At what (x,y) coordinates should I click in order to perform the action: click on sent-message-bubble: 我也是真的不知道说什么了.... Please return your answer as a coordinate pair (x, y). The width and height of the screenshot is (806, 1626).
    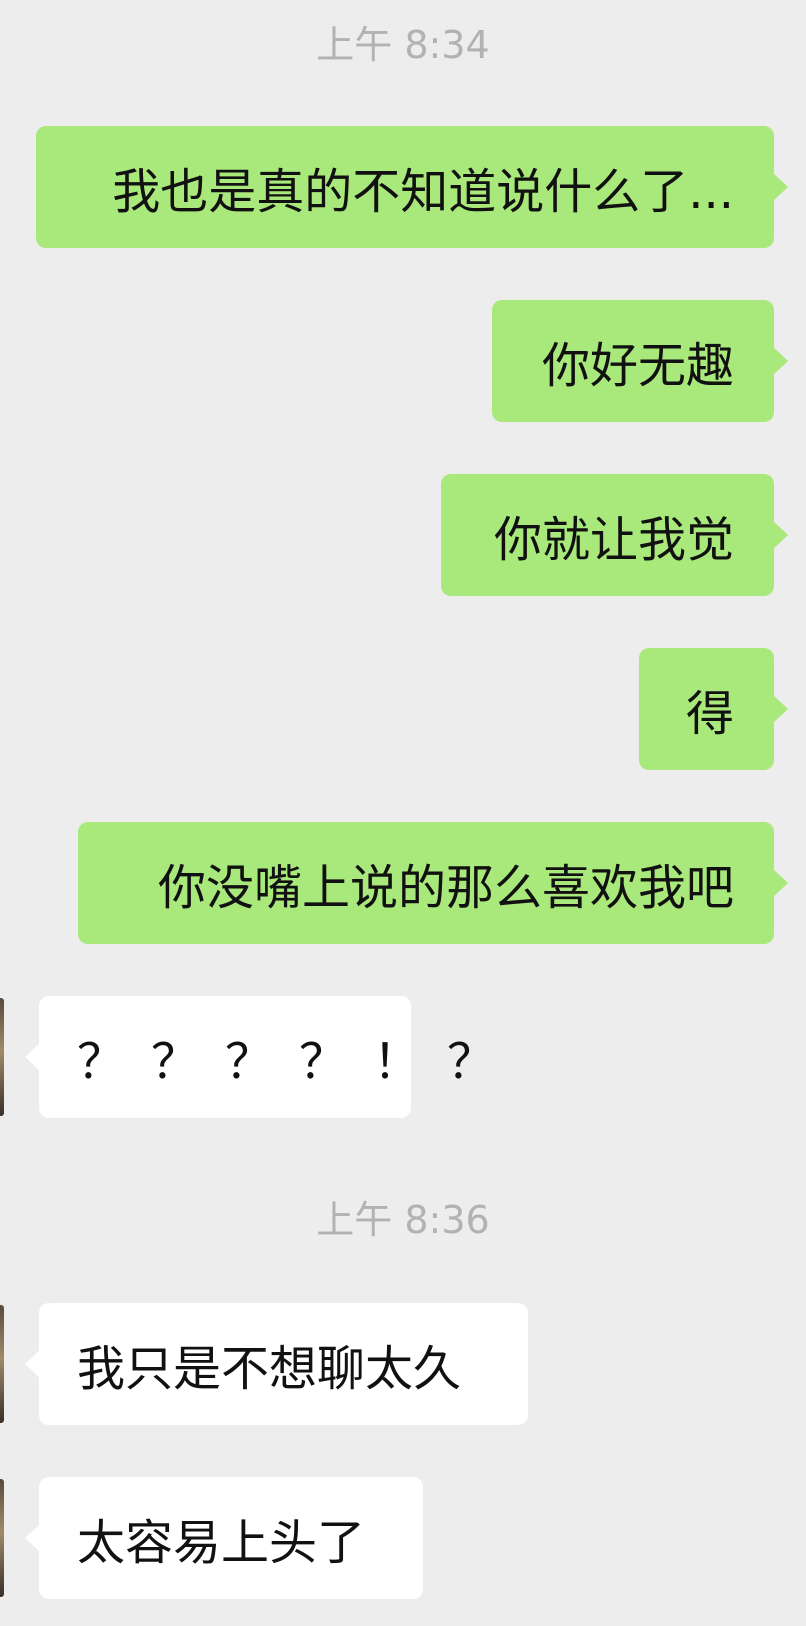
    Looking at the image, I should click on (412, 187).